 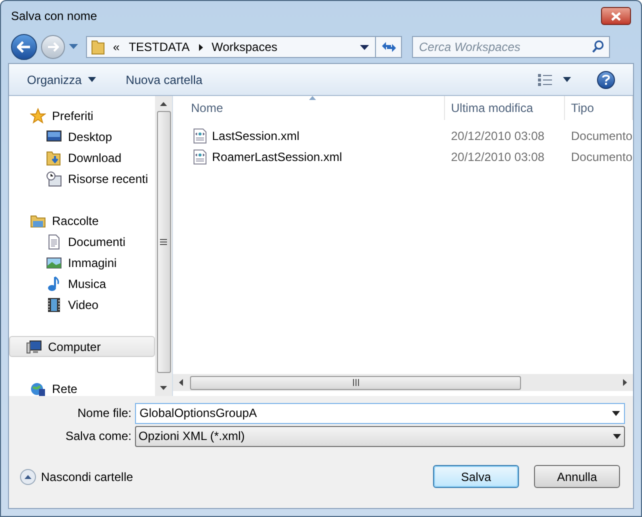 What do you see at coordinates (54, 16) in the screenshot?
I see `window-title: Salva con nome` at bounding box center [54, 16].